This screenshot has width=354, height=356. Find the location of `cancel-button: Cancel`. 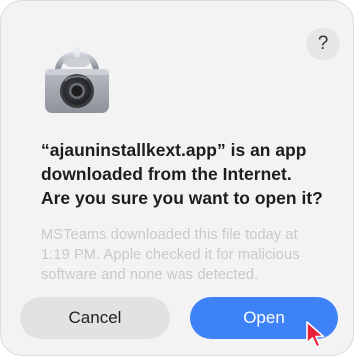

cancel-button: Cancel is located at coordinates (95, 318).